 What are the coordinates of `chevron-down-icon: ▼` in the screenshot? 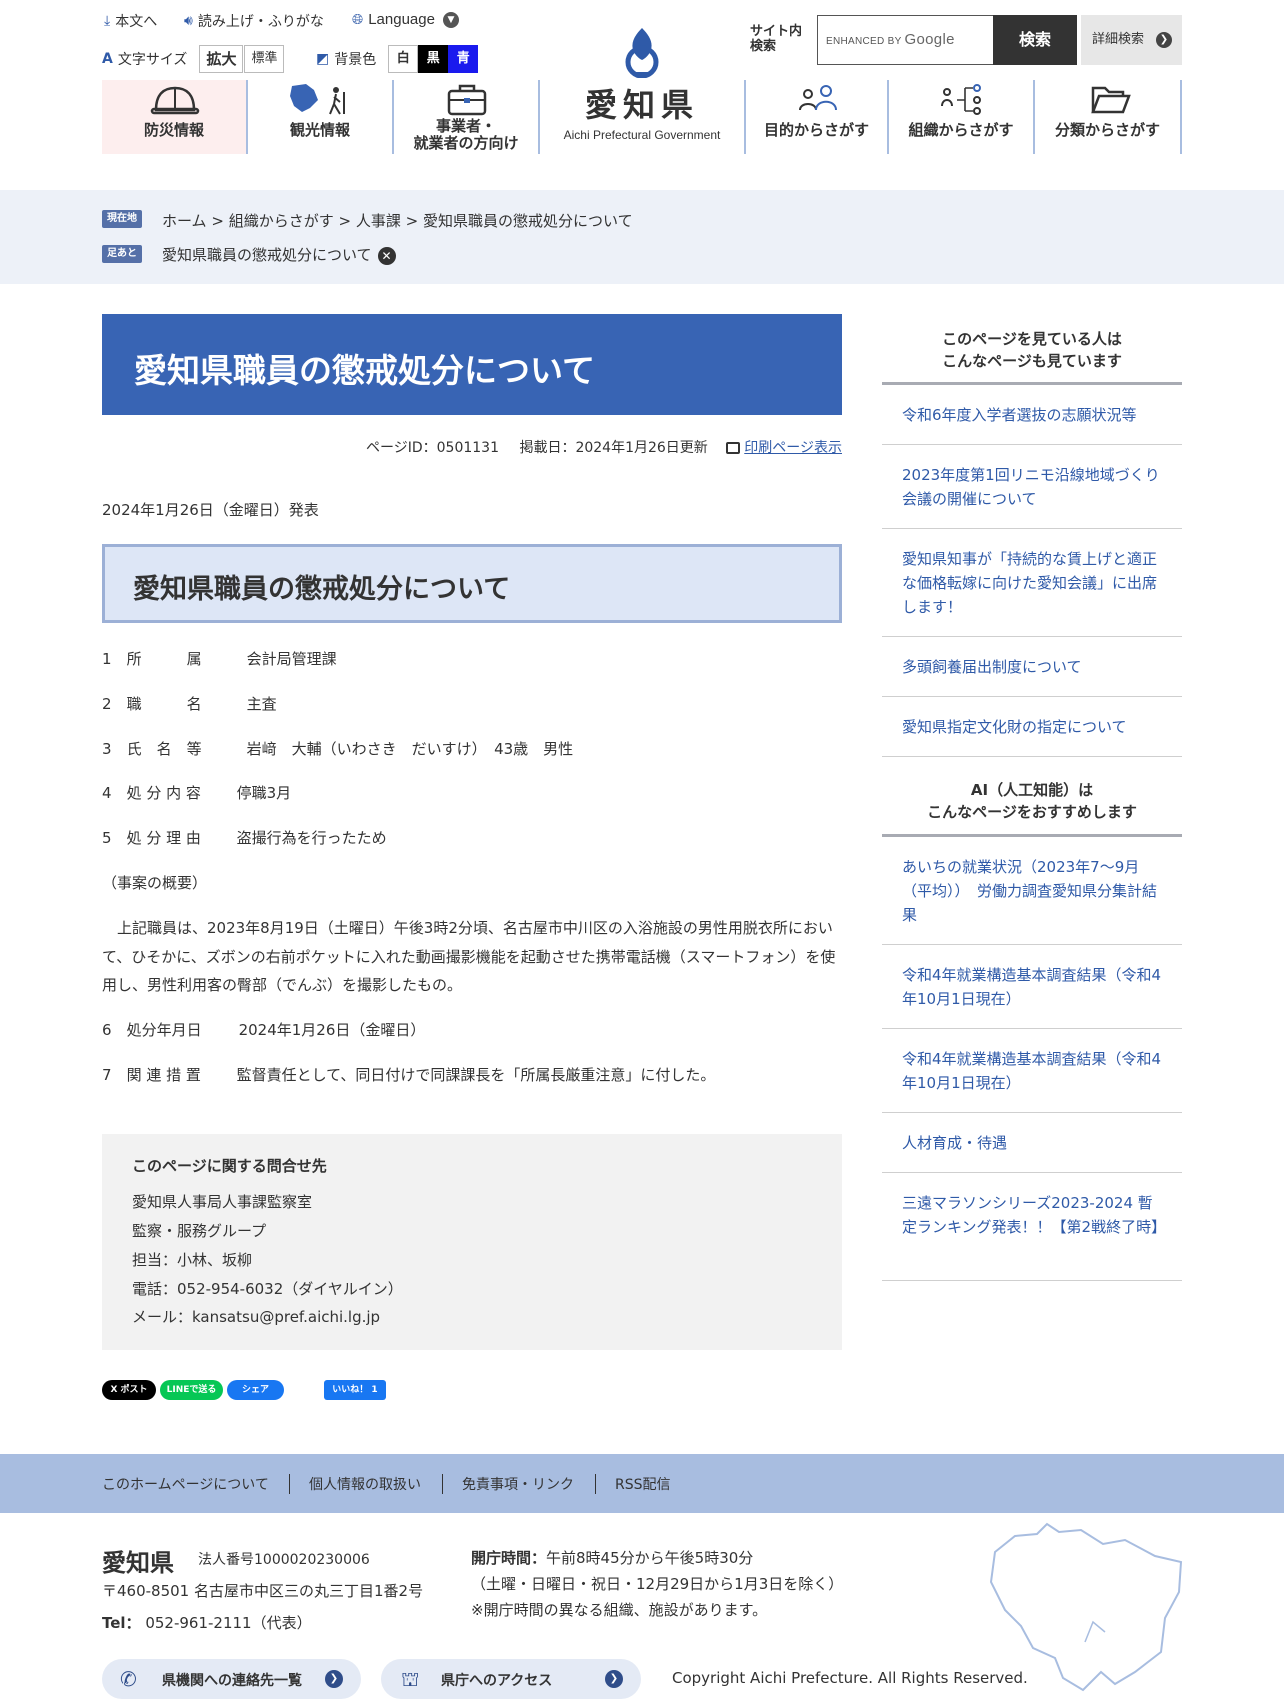 It's located at (450, 19).